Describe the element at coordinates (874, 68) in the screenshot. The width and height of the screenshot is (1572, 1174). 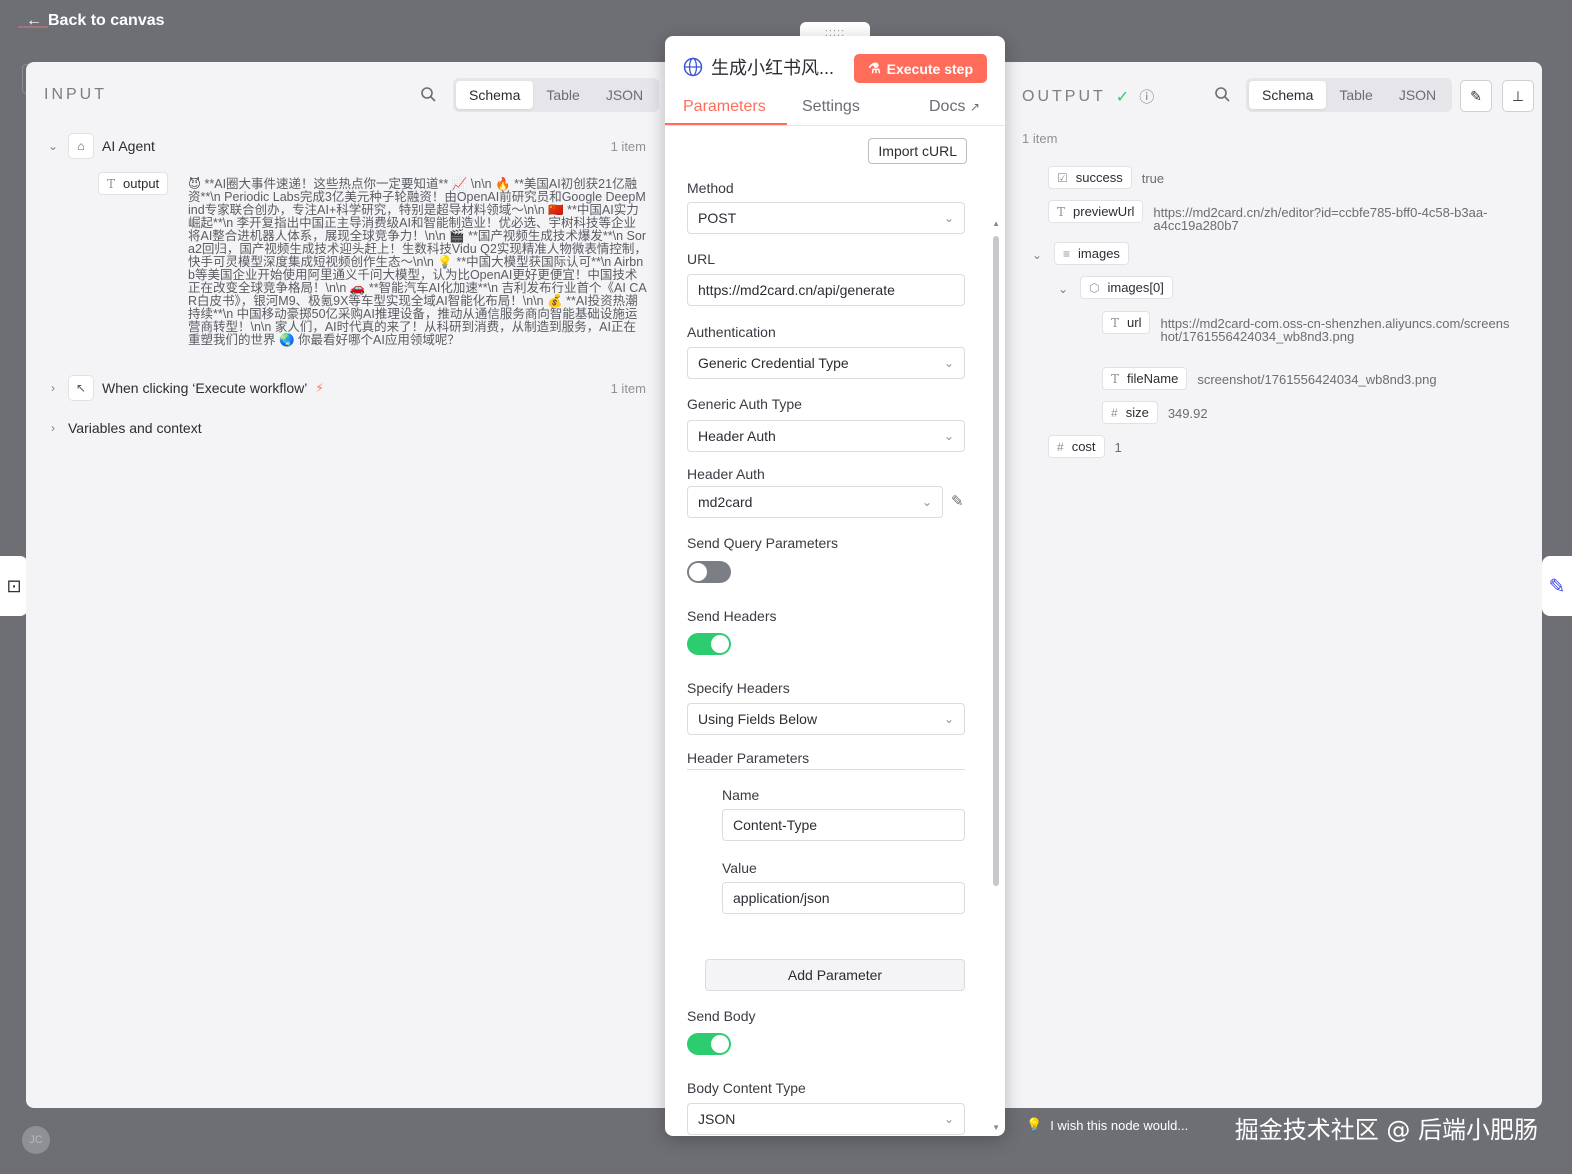
I see `flask-icon: ⚗` at that location.